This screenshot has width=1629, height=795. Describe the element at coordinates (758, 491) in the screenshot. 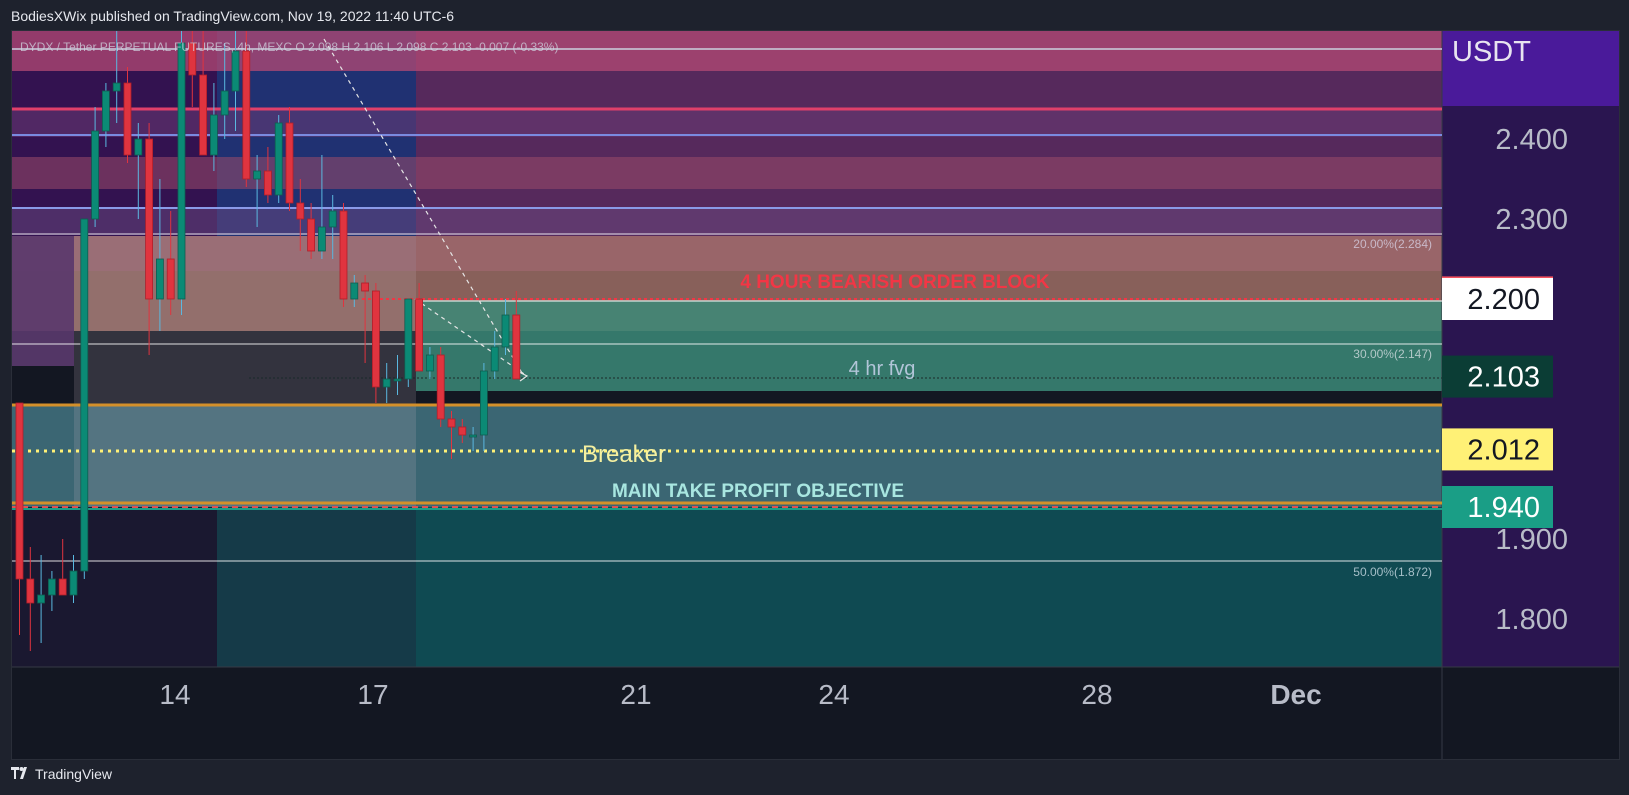

I see `take-profit-label: MAIN TAKE PROFIT OBJECTIVE` at that location.